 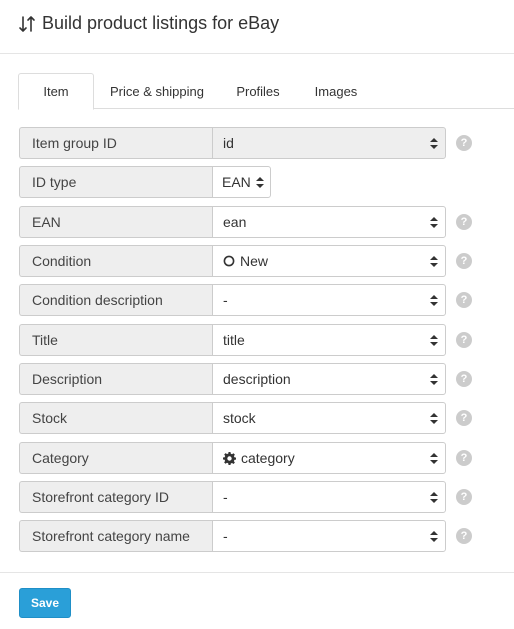 I want to click on select-value: id, so click(x=228, y=143).